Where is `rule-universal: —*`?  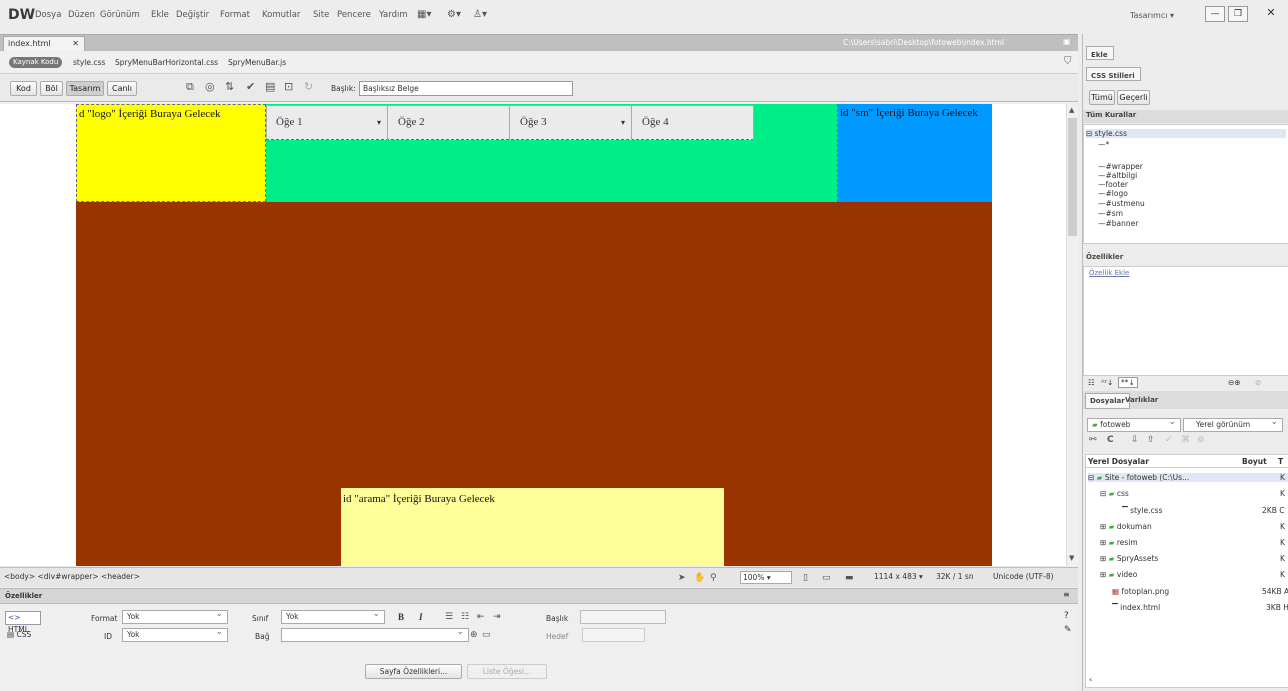
rule-universal: —* is located at coordinates (1103, 144).